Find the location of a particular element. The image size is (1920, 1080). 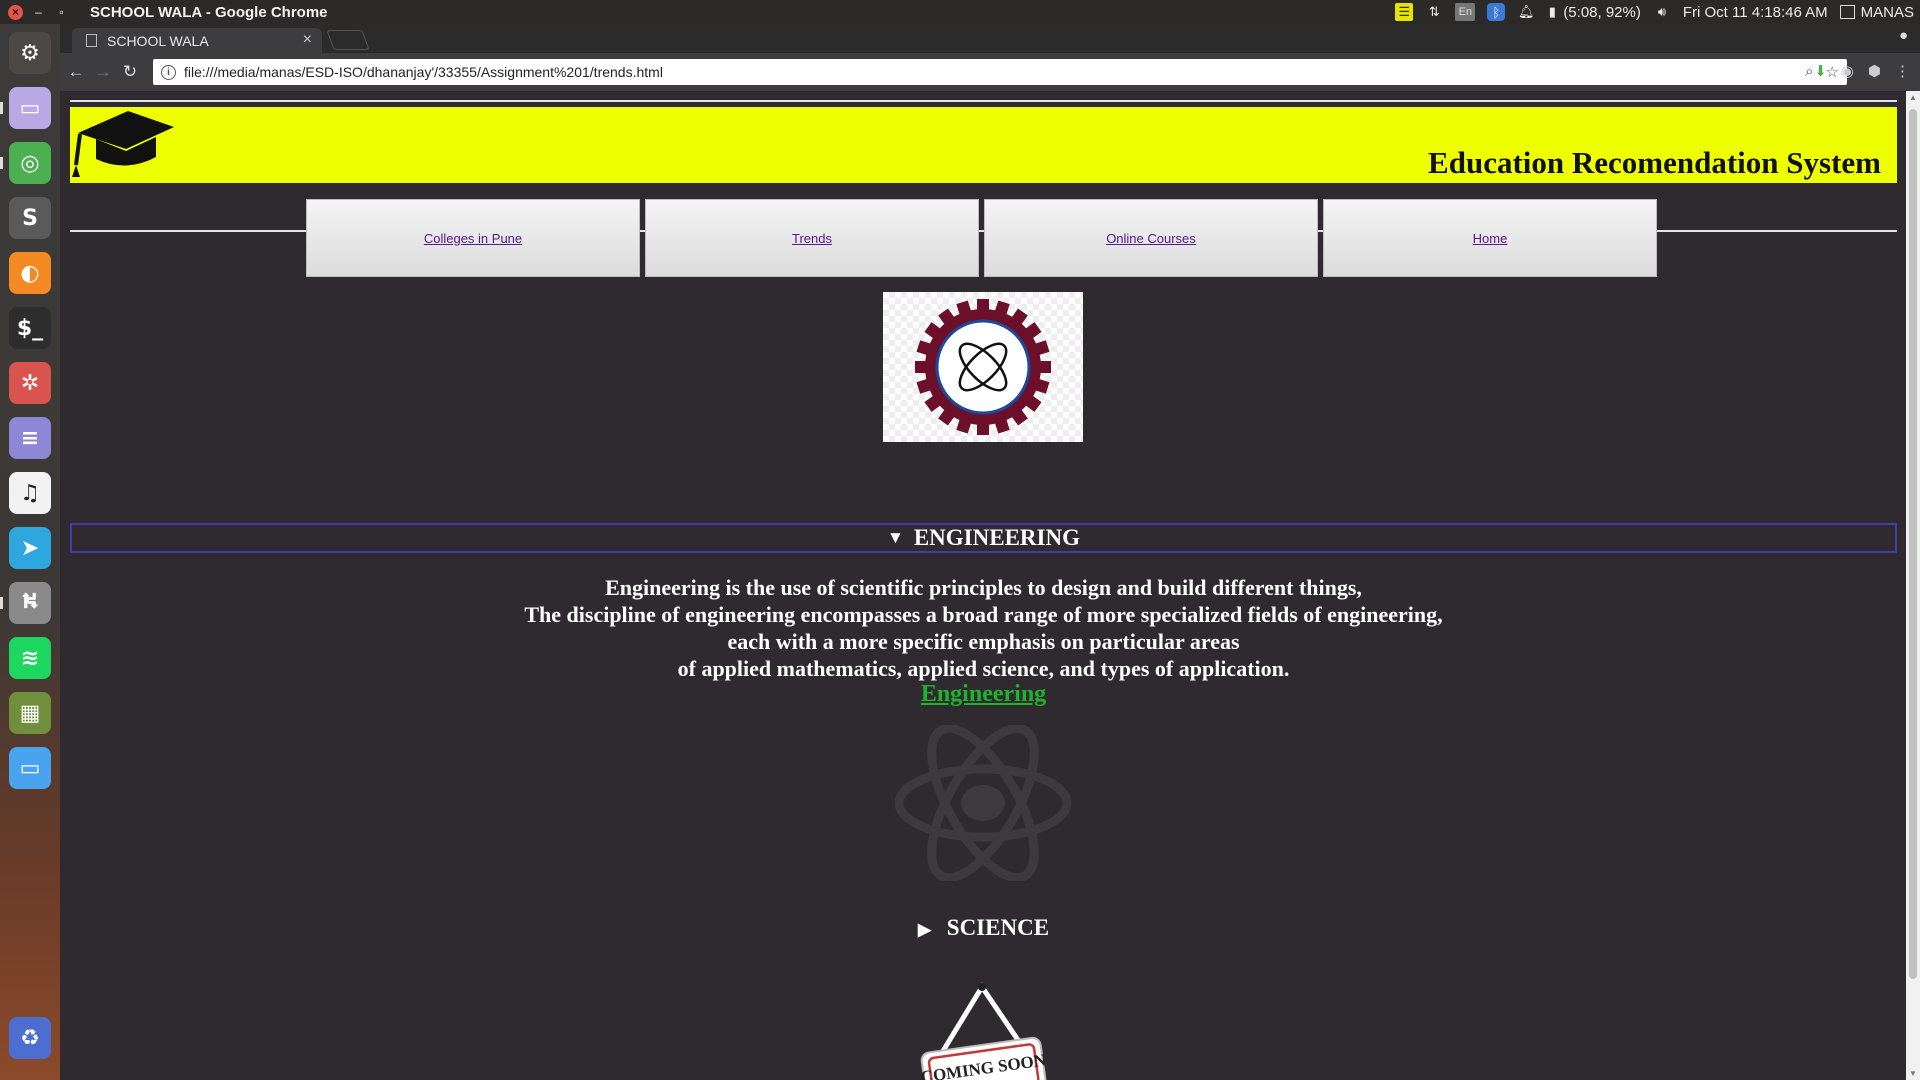

restore-window-button: ▫ is located at coordinates (61, 12).